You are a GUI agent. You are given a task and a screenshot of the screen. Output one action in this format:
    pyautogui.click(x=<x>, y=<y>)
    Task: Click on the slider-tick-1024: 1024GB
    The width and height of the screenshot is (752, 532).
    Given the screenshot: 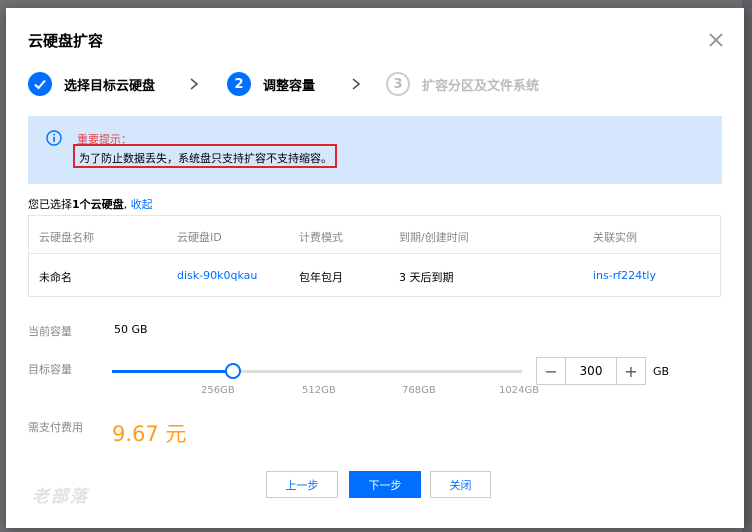 What is the action you would take?
    pyautogui.click(x=519, y=390)
    